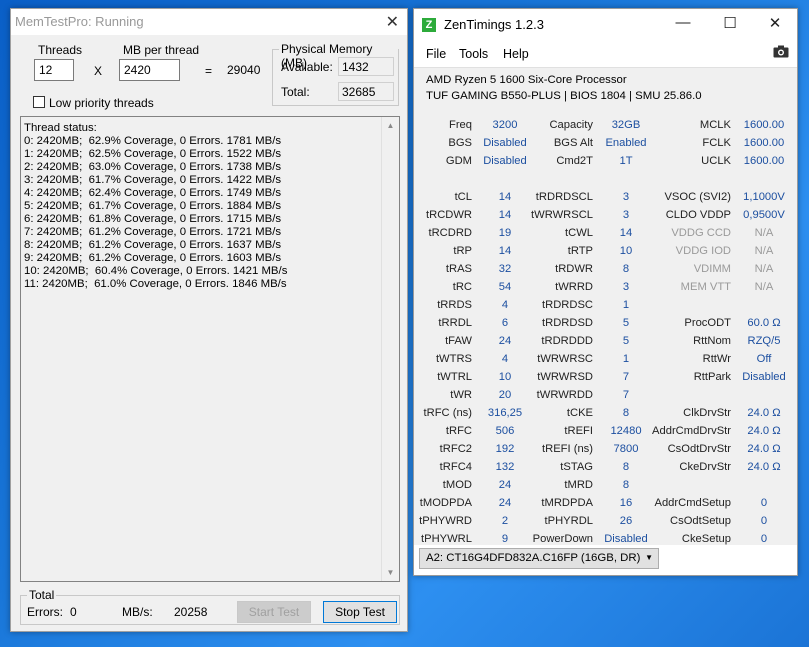 Image resolution: width=809 pixels, height=647 pixels. I want to click on timing-label: tRFC4, so click(455, 467).